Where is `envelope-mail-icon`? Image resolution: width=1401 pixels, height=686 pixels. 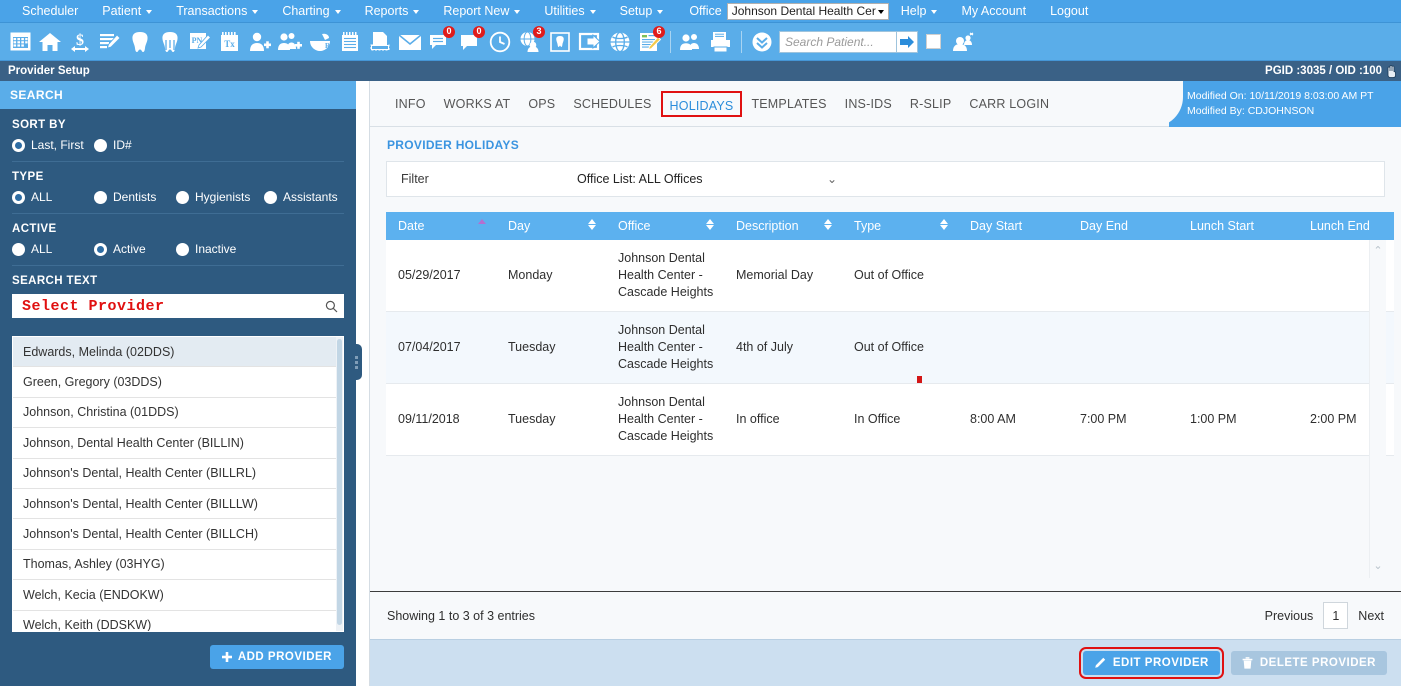
envelope-mail-icon is located at coordinates (410, 42).